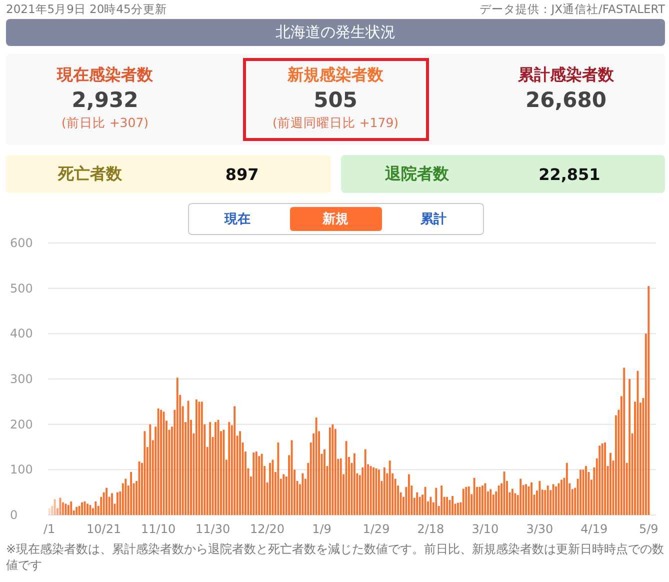  I want to click on stat-value: 26,680, so click(566, 100).